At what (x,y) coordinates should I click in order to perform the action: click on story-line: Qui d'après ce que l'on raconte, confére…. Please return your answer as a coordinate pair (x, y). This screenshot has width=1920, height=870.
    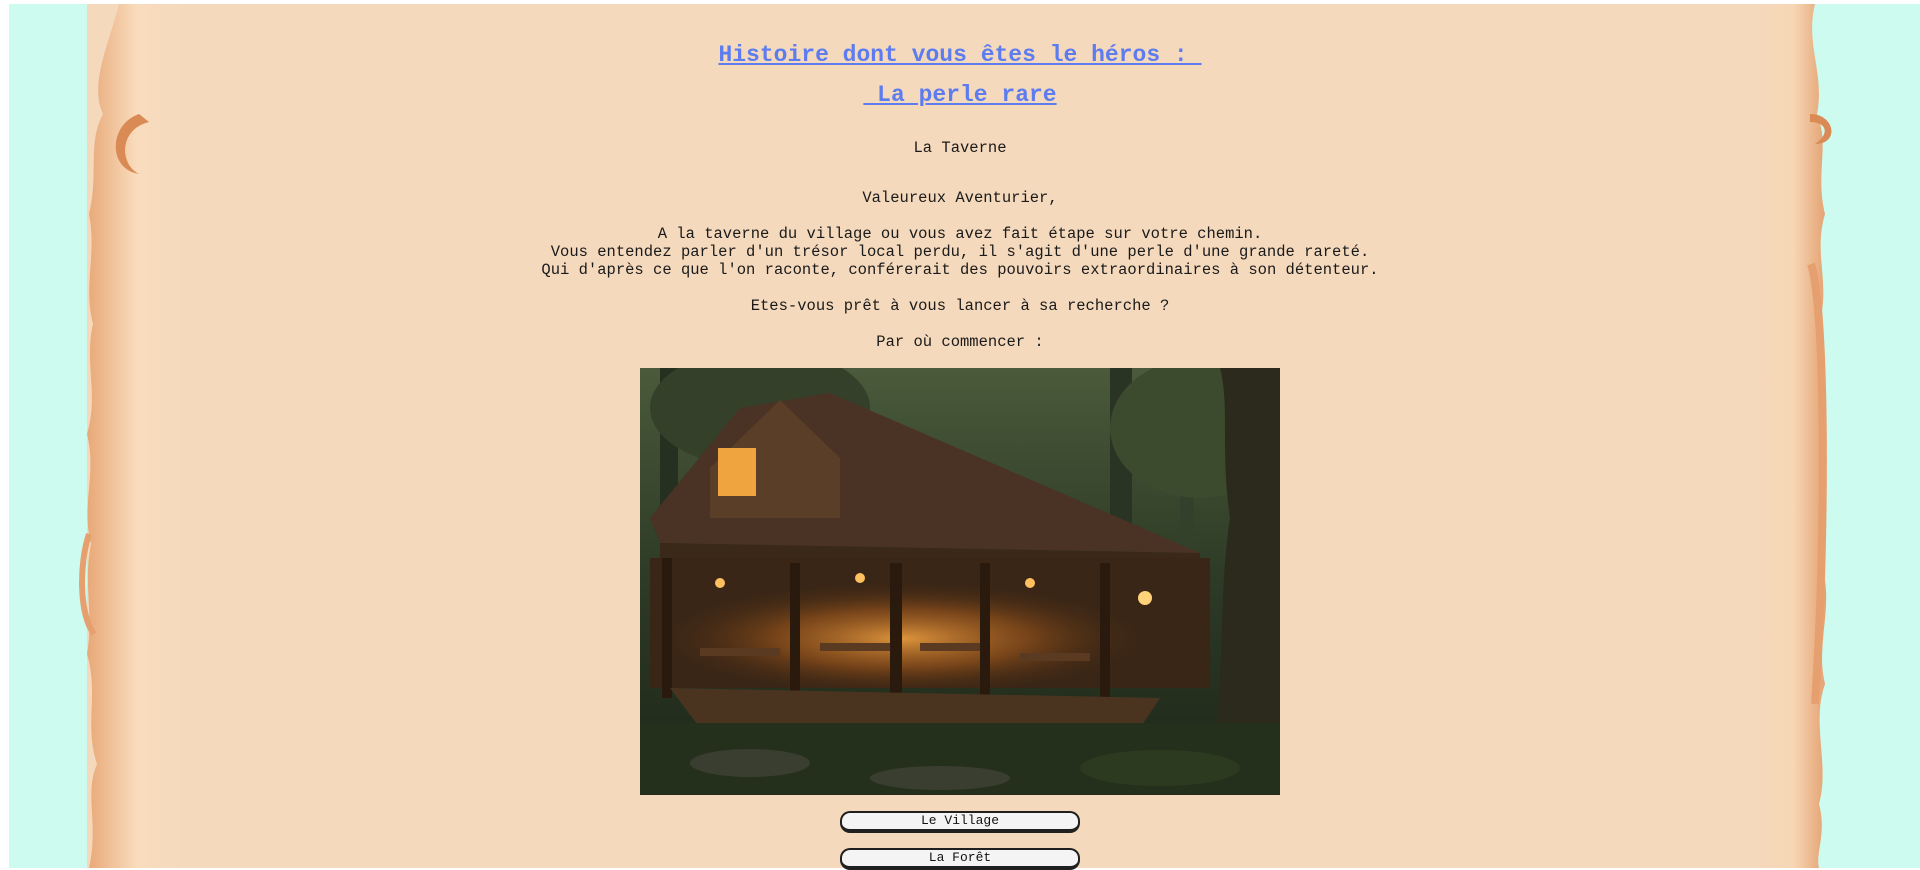
    Looking at the image, I should click on (960, 270).